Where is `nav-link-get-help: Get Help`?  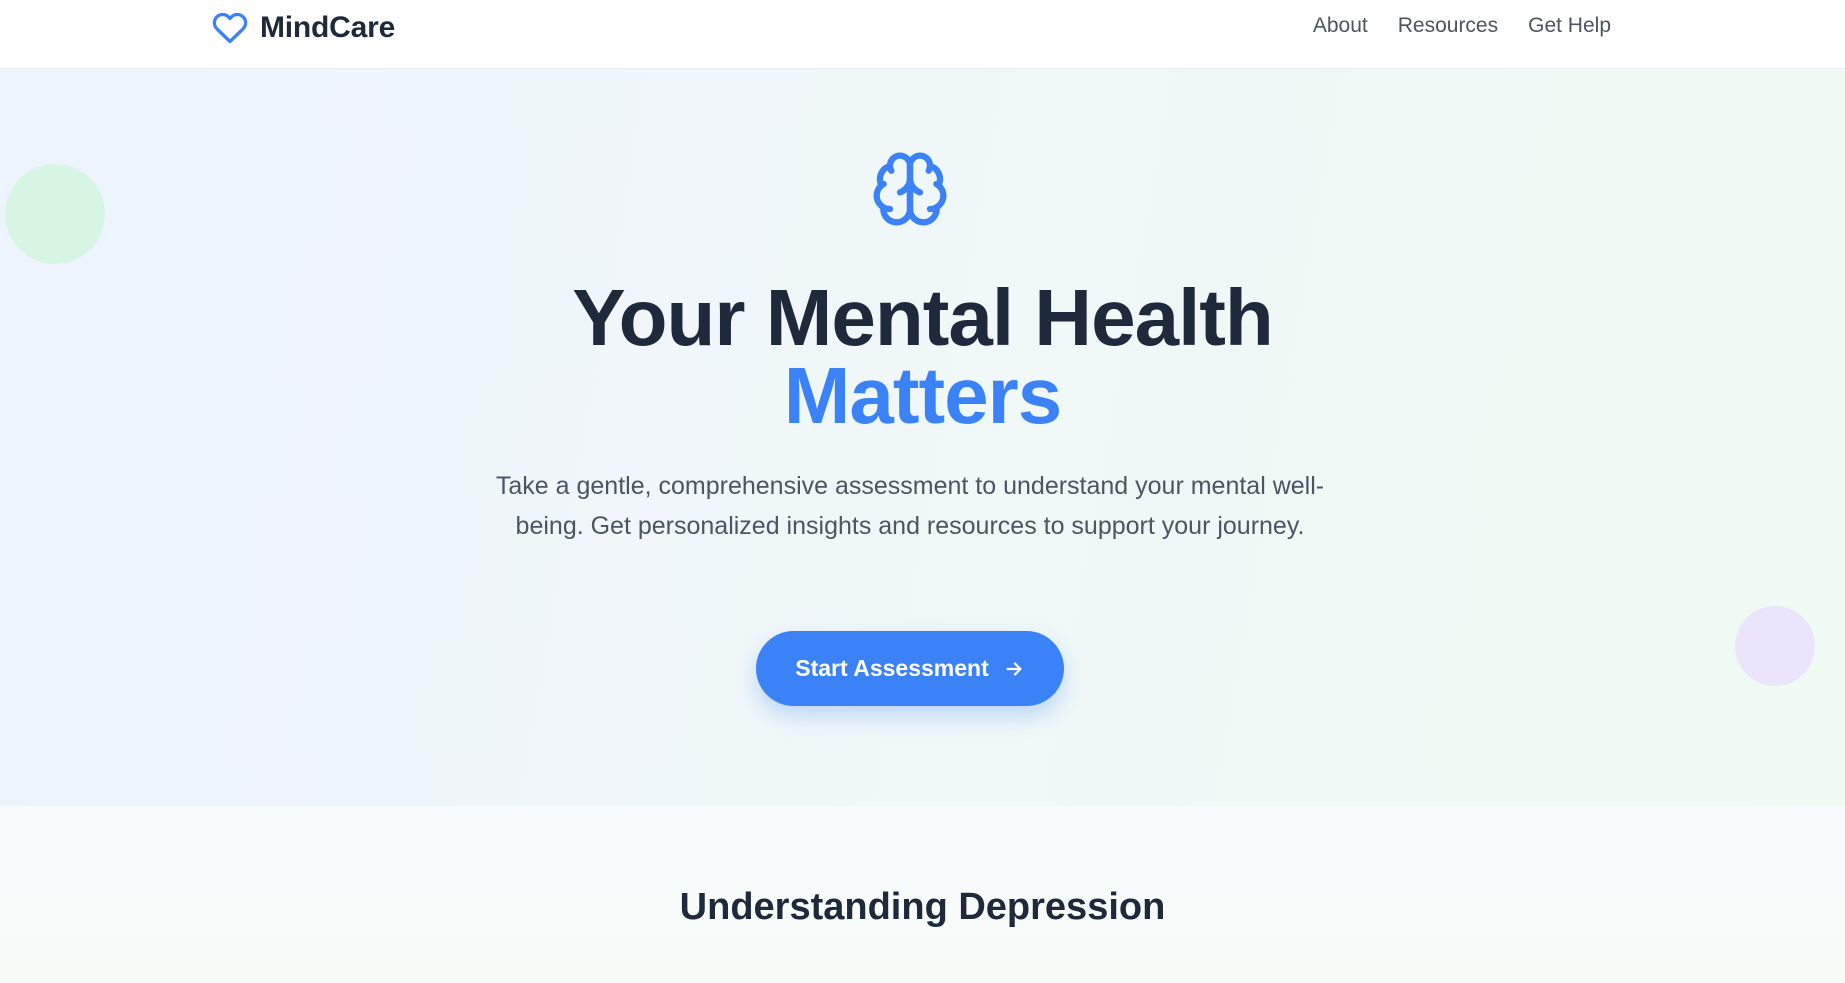
nav-link-get-help: Get Help is located at coordinates (1569, 26).